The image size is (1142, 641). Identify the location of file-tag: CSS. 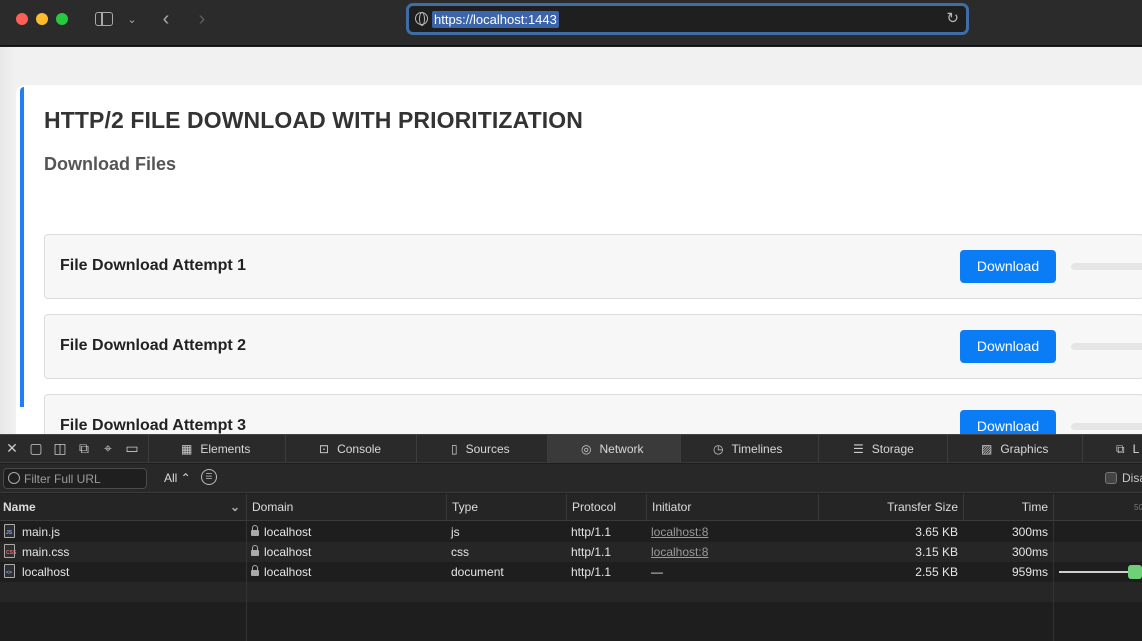
(11, 553).